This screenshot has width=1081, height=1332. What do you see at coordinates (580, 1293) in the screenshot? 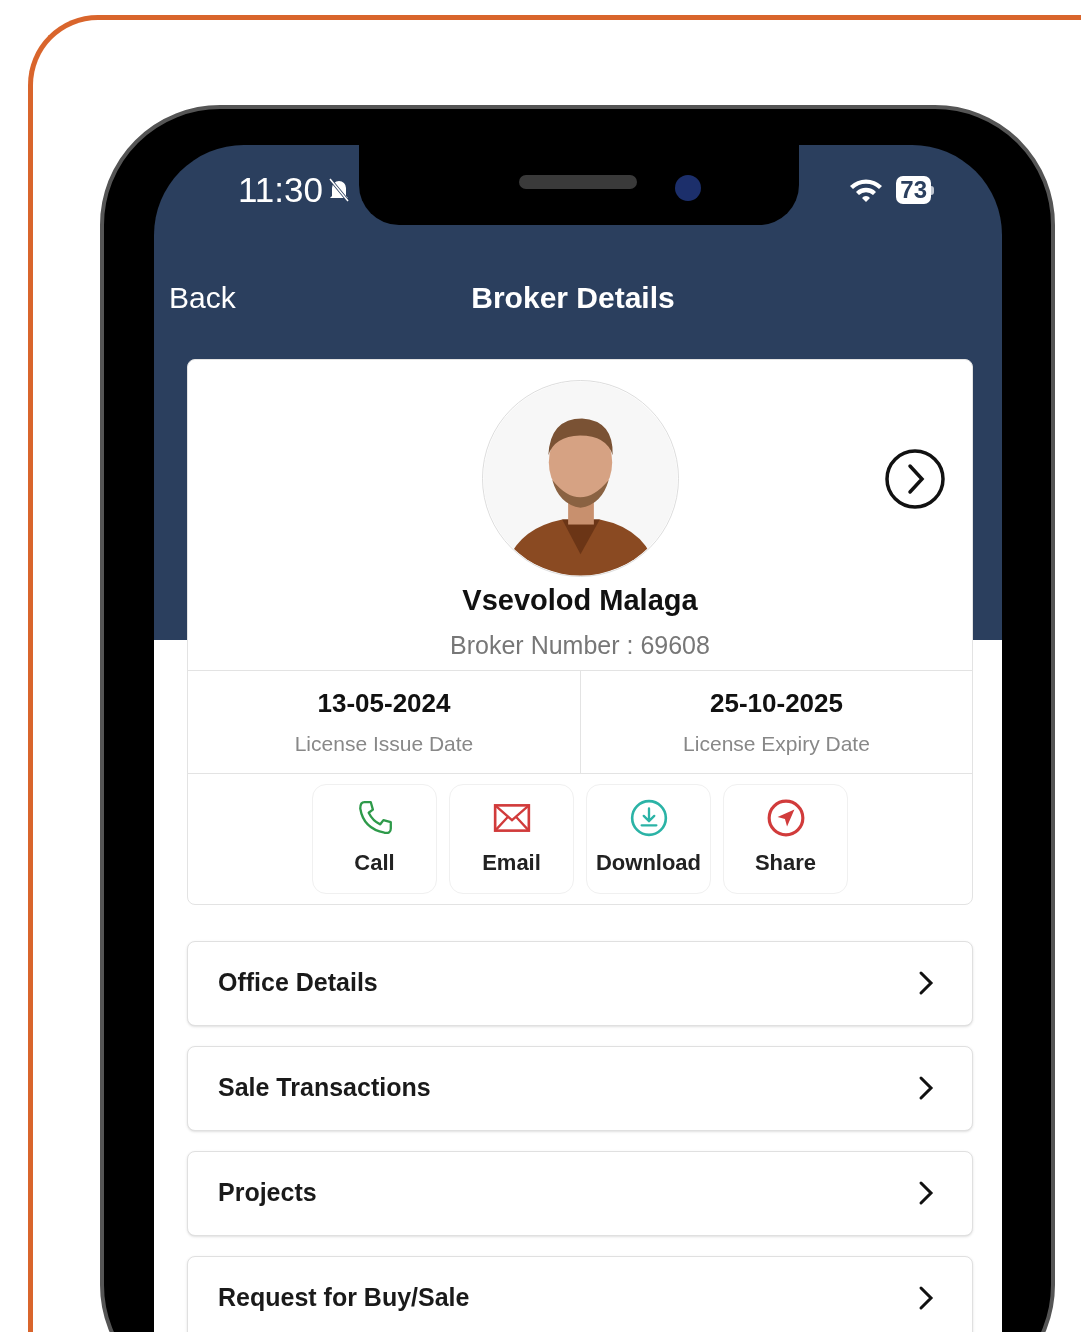
I see `menu-item: Request for Buy/Sale` at bounding box center [580, 1293].